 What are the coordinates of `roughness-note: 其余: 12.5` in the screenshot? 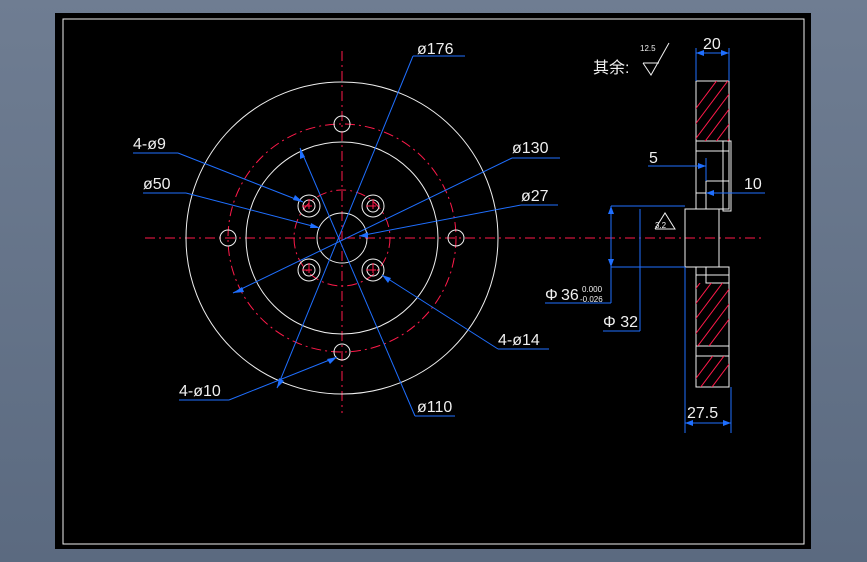 It's located at (631, 59).